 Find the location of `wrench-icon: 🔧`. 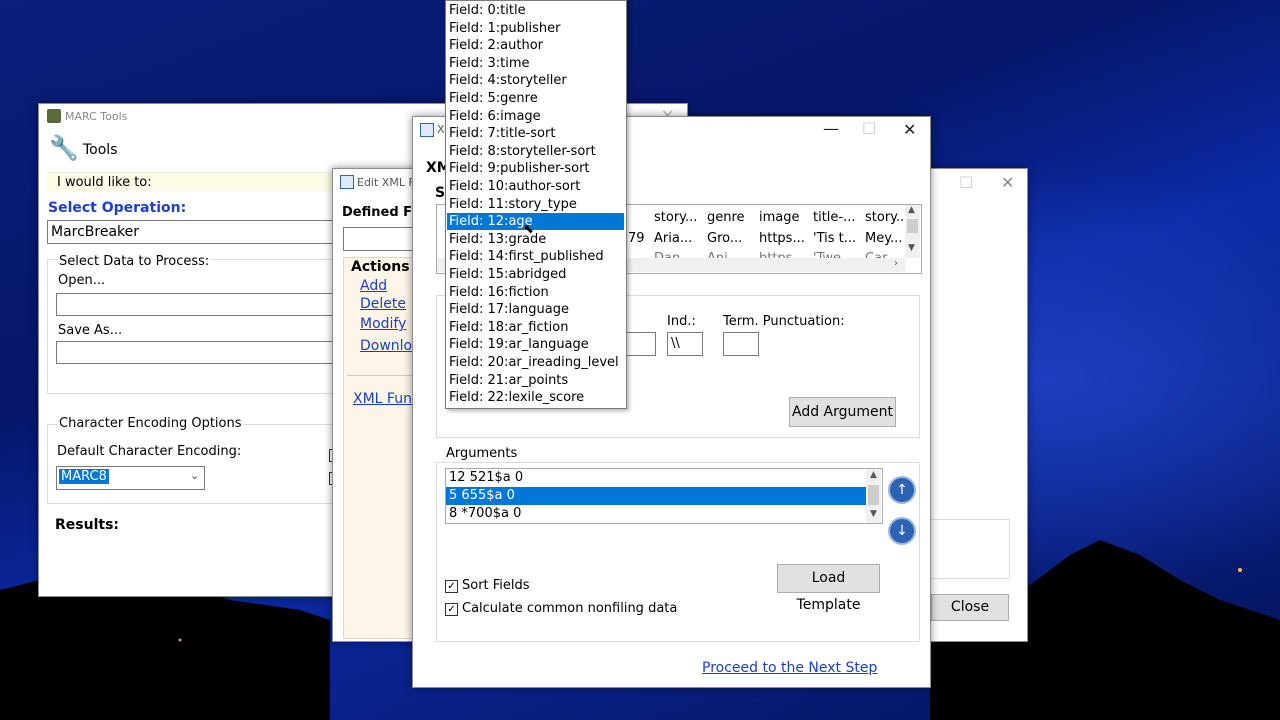

wrench-icon: 🔧 is located at coordinates (64, 148).